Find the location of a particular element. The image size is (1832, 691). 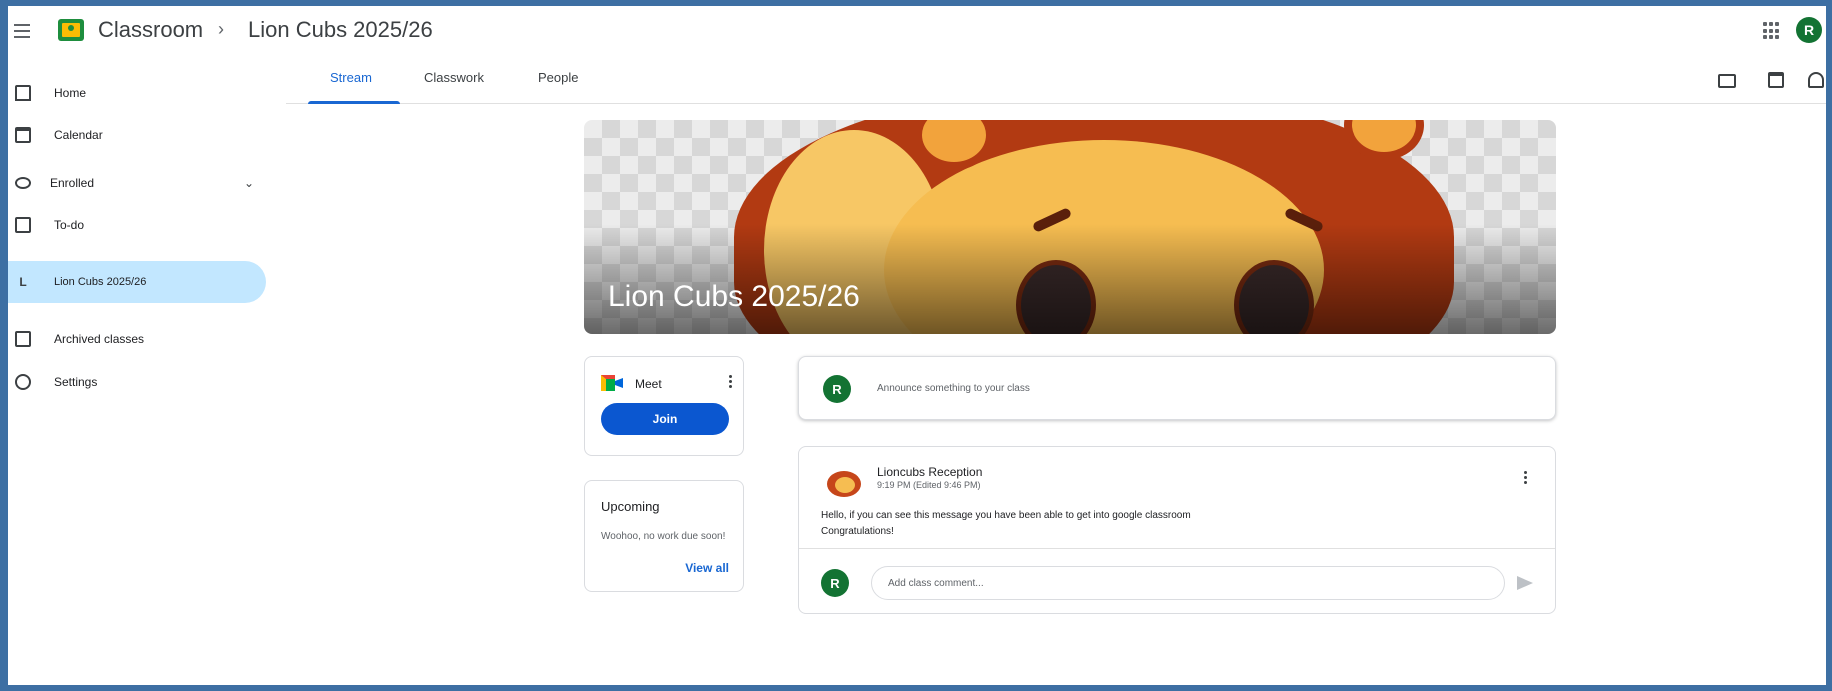

class-letter-icon: L is located at coordinates (23, 282).